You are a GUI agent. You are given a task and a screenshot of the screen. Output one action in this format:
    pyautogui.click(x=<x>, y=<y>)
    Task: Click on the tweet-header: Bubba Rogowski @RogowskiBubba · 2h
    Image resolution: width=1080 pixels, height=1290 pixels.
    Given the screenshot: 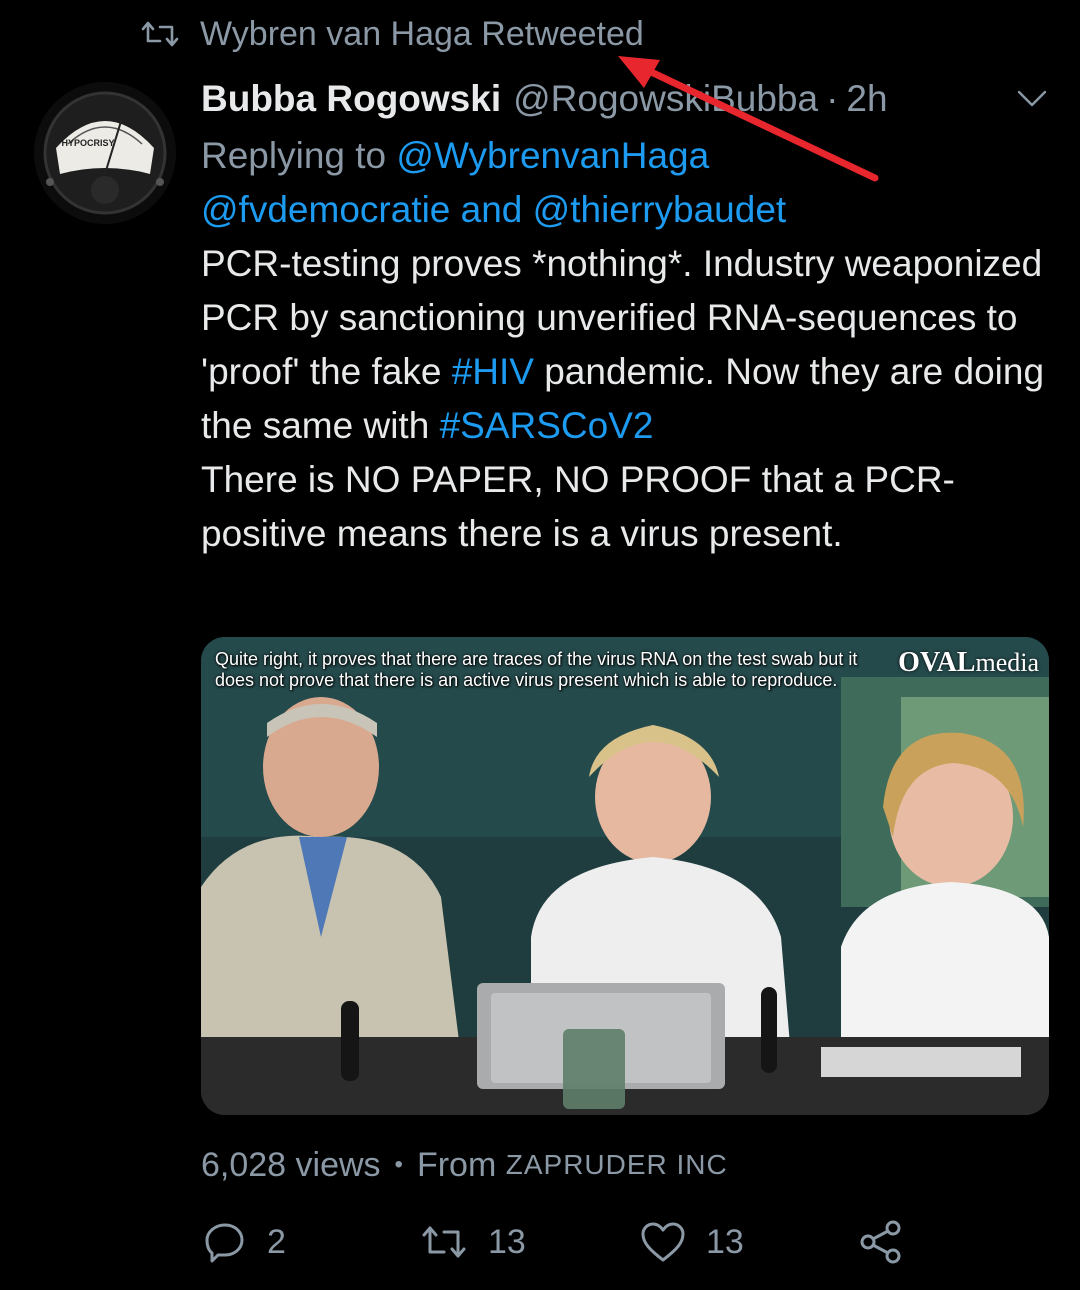 What is the action you would take?
    pyautogui.click(x=626, y=99)
    